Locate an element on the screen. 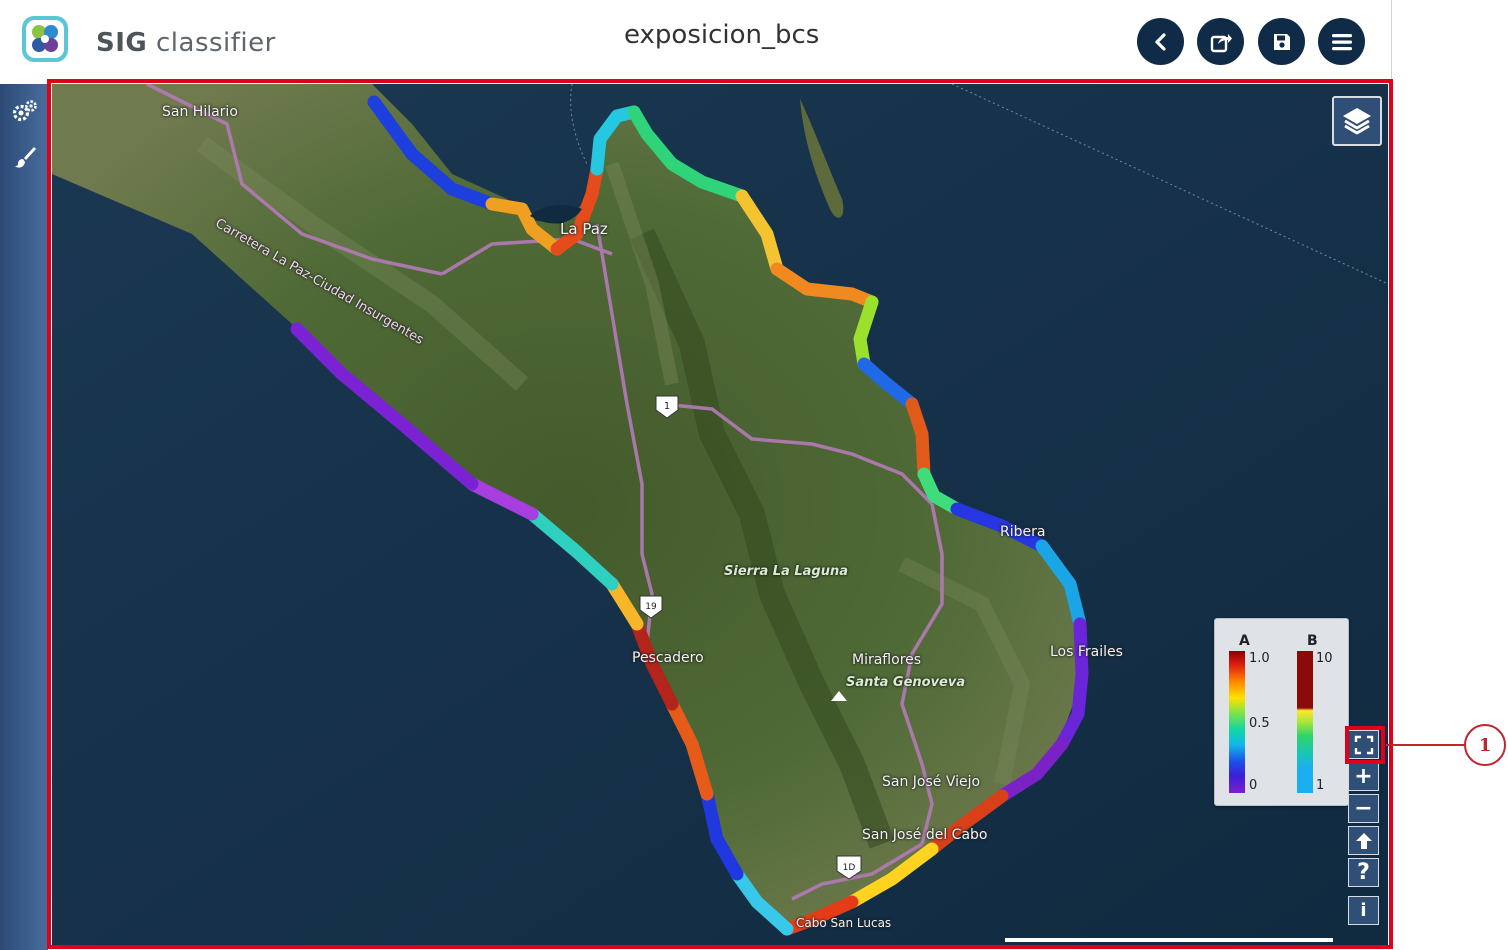 This screenshot has width=1508, height=950. label-san-jose-viejo: San José Viejo is located at coordinates (931, 782).